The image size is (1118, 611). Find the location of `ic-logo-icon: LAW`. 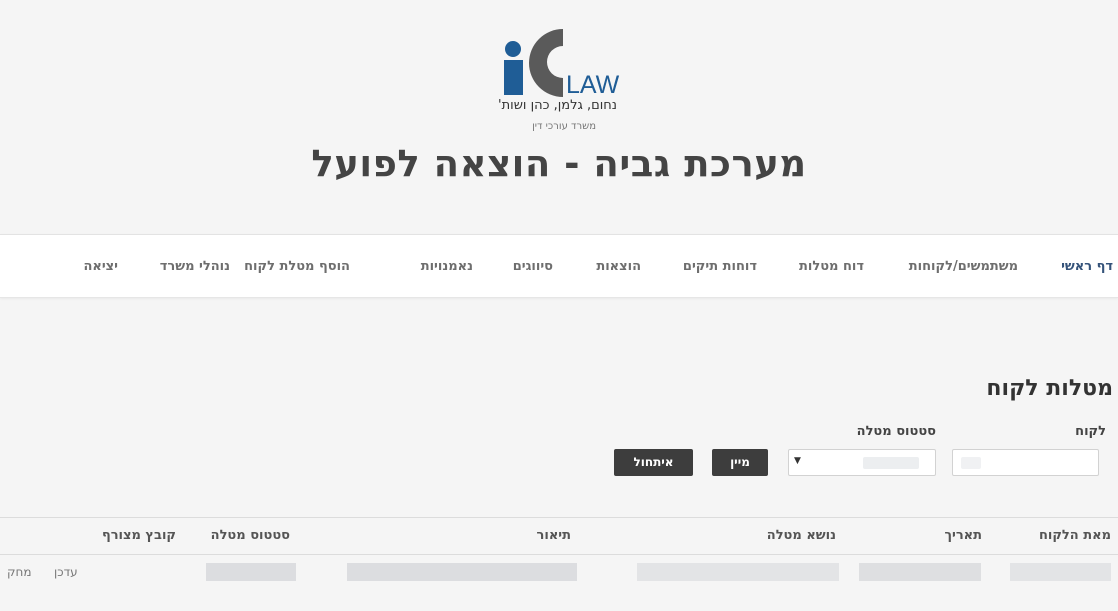

ic-logo-icon: LAW is located at coordinates (562, 64).